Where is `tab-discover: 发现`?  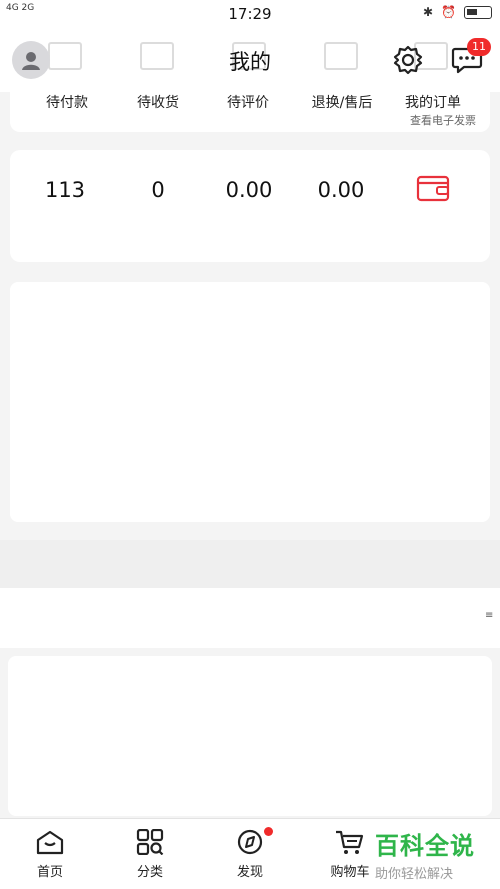
tab-discover: 发现 is located at coordinates (250, 853).